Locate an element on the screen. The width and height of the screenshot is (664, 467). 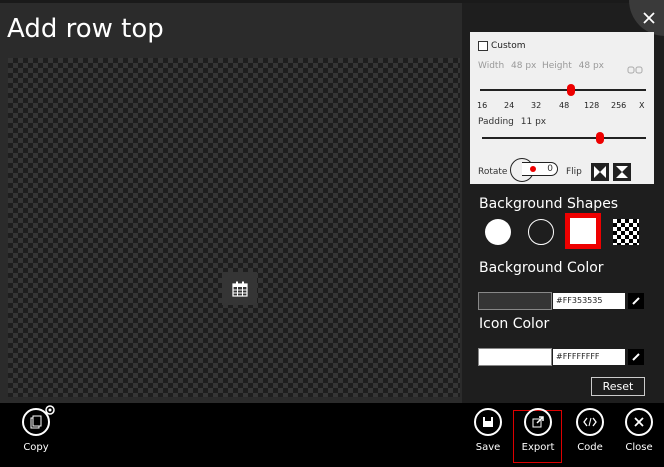
flip-horizontal-button is located at coordinates (600, 172).